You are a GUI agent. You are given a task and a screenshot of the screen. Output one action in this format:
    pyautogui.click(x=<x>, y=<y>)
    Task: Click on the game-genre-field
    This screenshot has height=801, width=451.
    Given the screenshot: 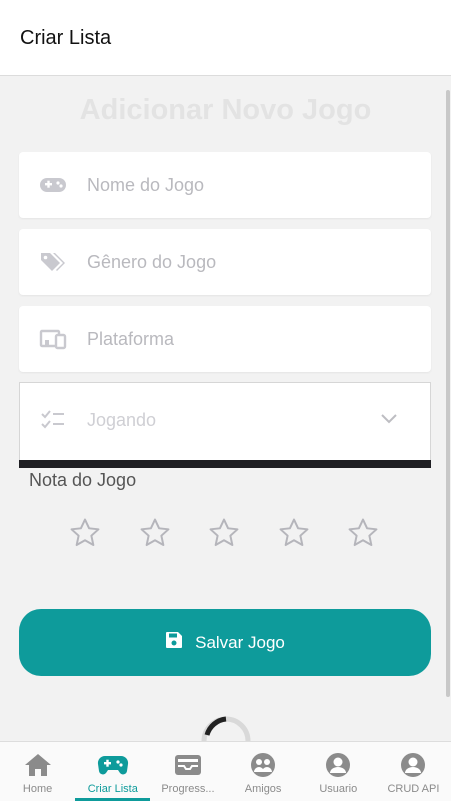 What is the action you would take?
    pyautogui.click(x=225, y=262)
    